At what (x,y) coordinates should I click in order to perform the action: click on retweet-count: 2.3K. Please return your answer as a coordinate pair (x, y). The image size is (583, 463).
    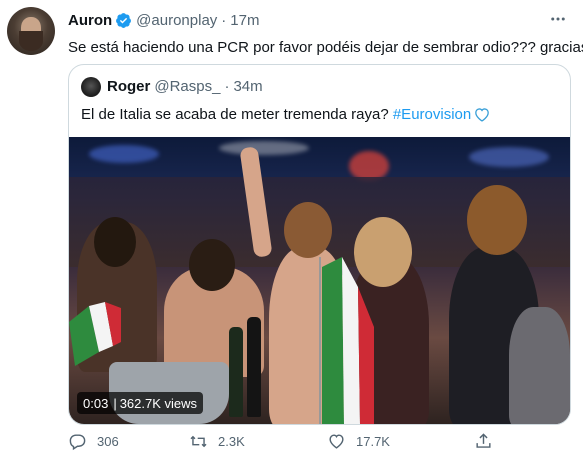
    Looking at the image, I should click on (231, 441).